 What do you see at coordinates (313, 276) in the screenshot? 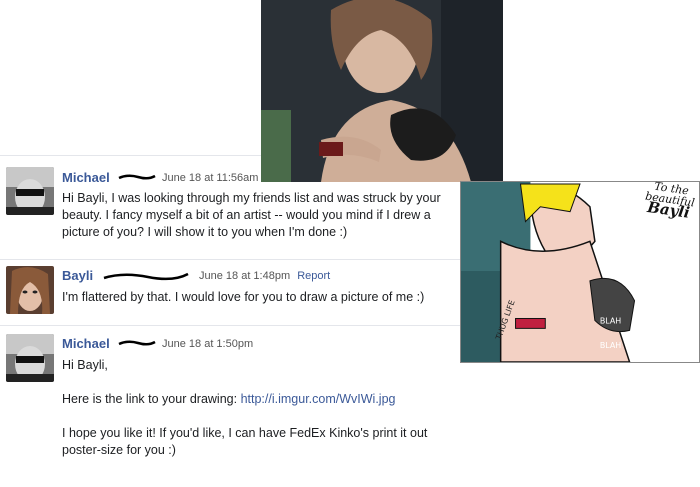
I see `report-link: Report` at bounding box center [313, 276].